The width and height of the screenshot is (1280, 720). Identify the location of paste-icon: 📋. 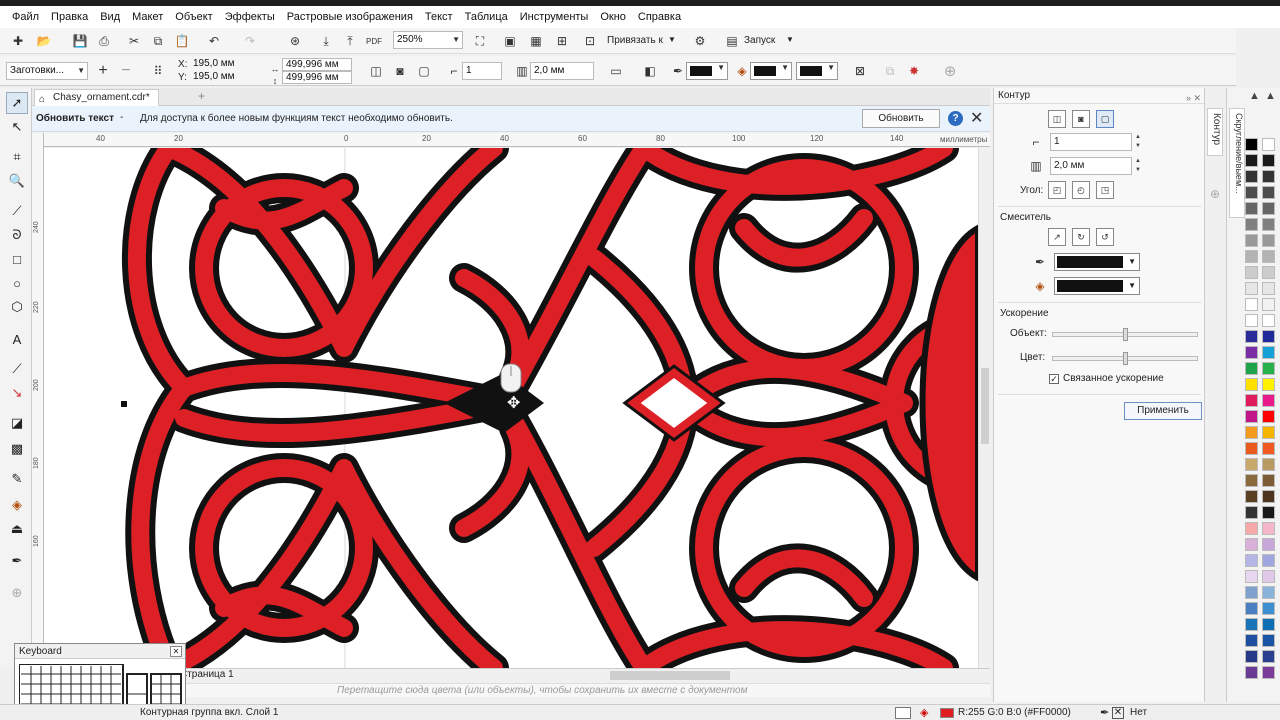
(182, 41).